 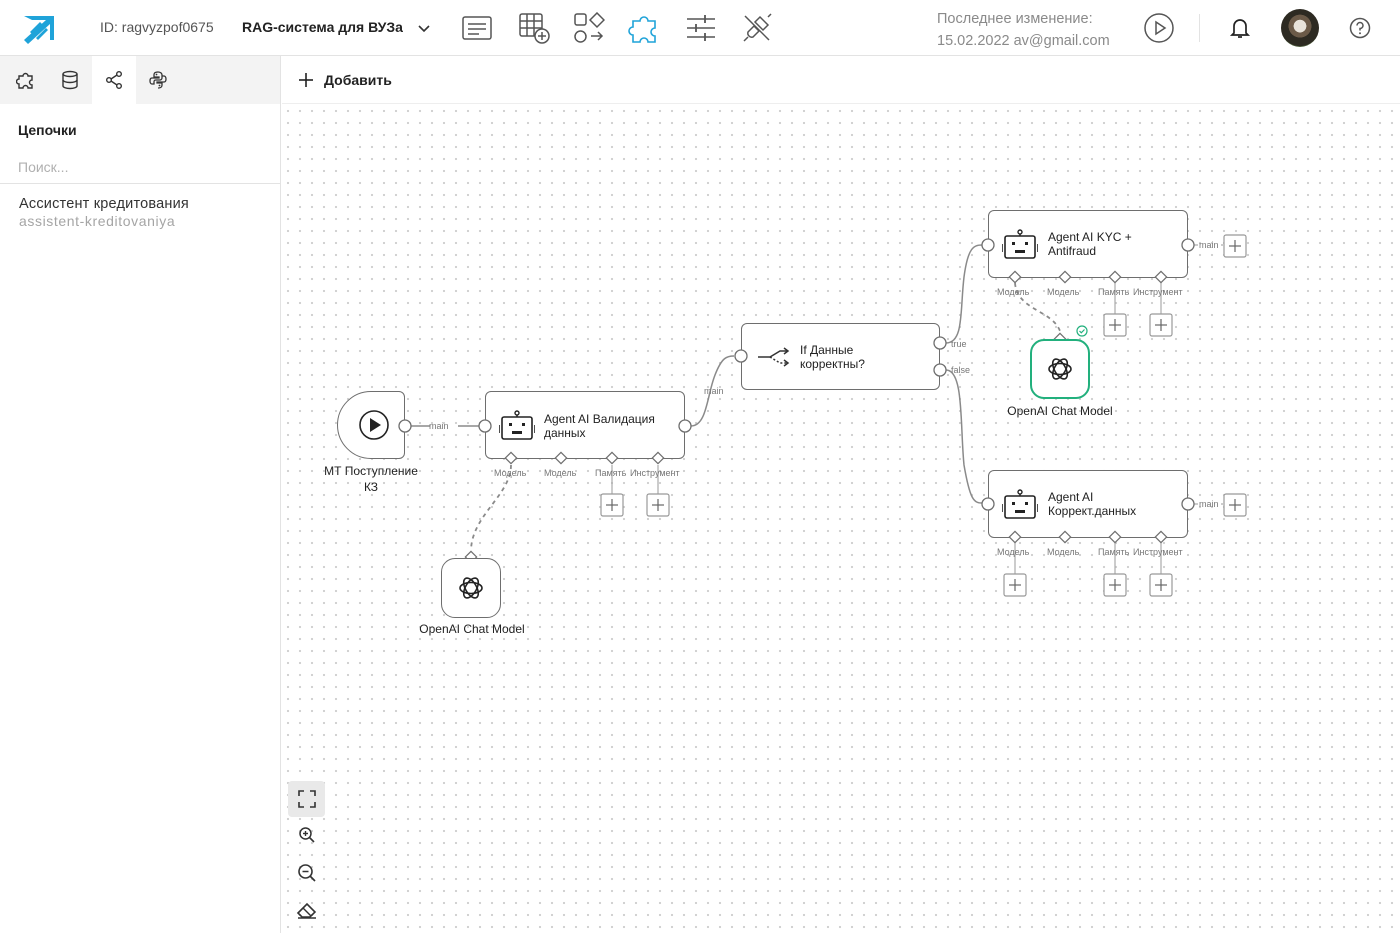 I want to click on openai-chat-model-node, so click(x=471, y=588).